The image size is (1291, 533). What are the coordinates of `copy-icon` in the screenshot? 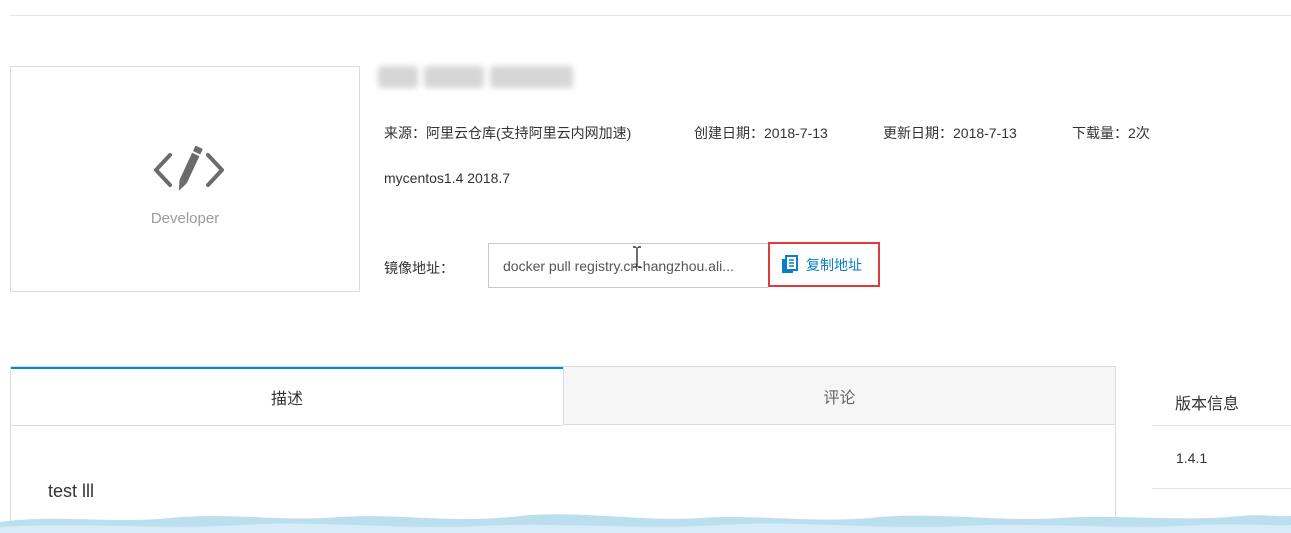 It's located at (790, 263).